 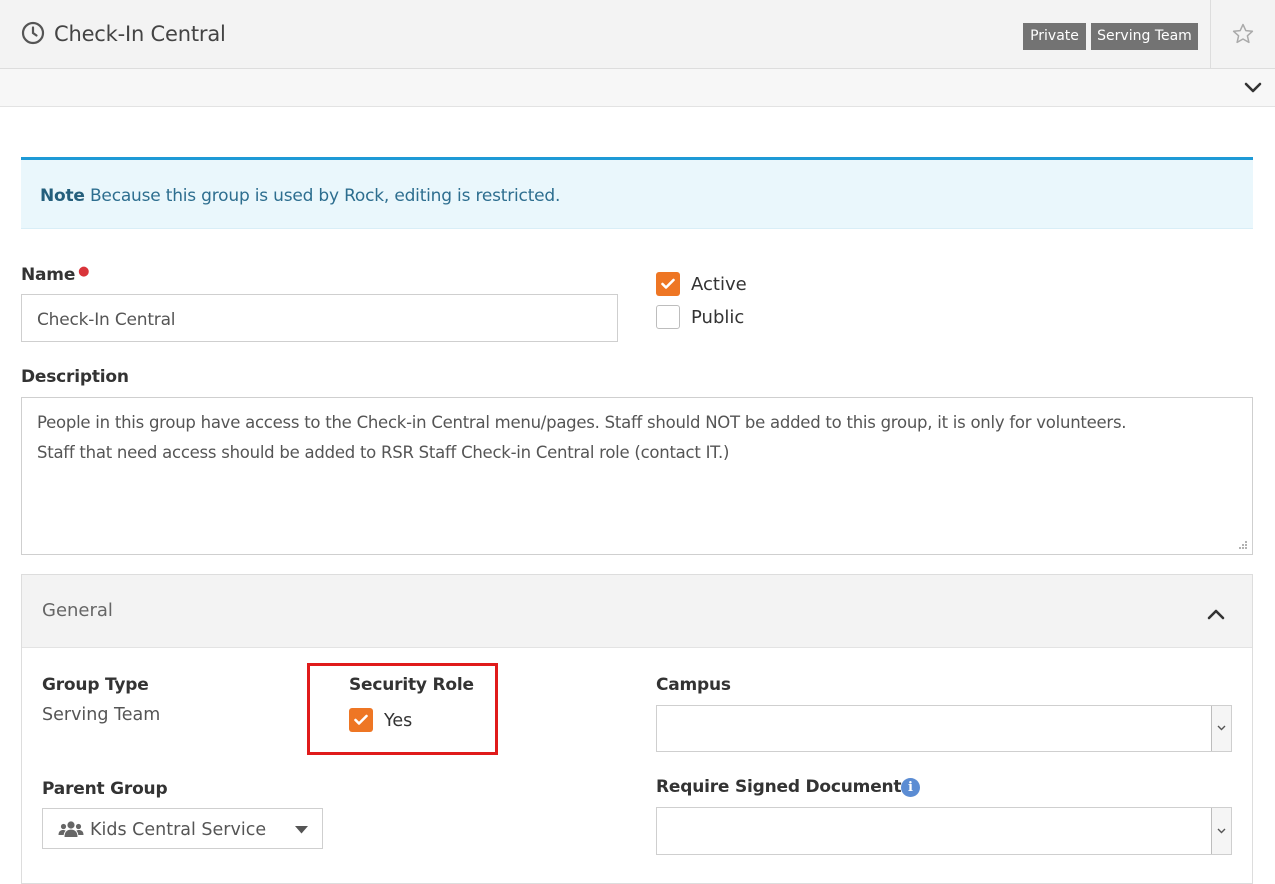 I want to click on page-header: Check-In Central Private Serving Team, so click(x=637, y=34).